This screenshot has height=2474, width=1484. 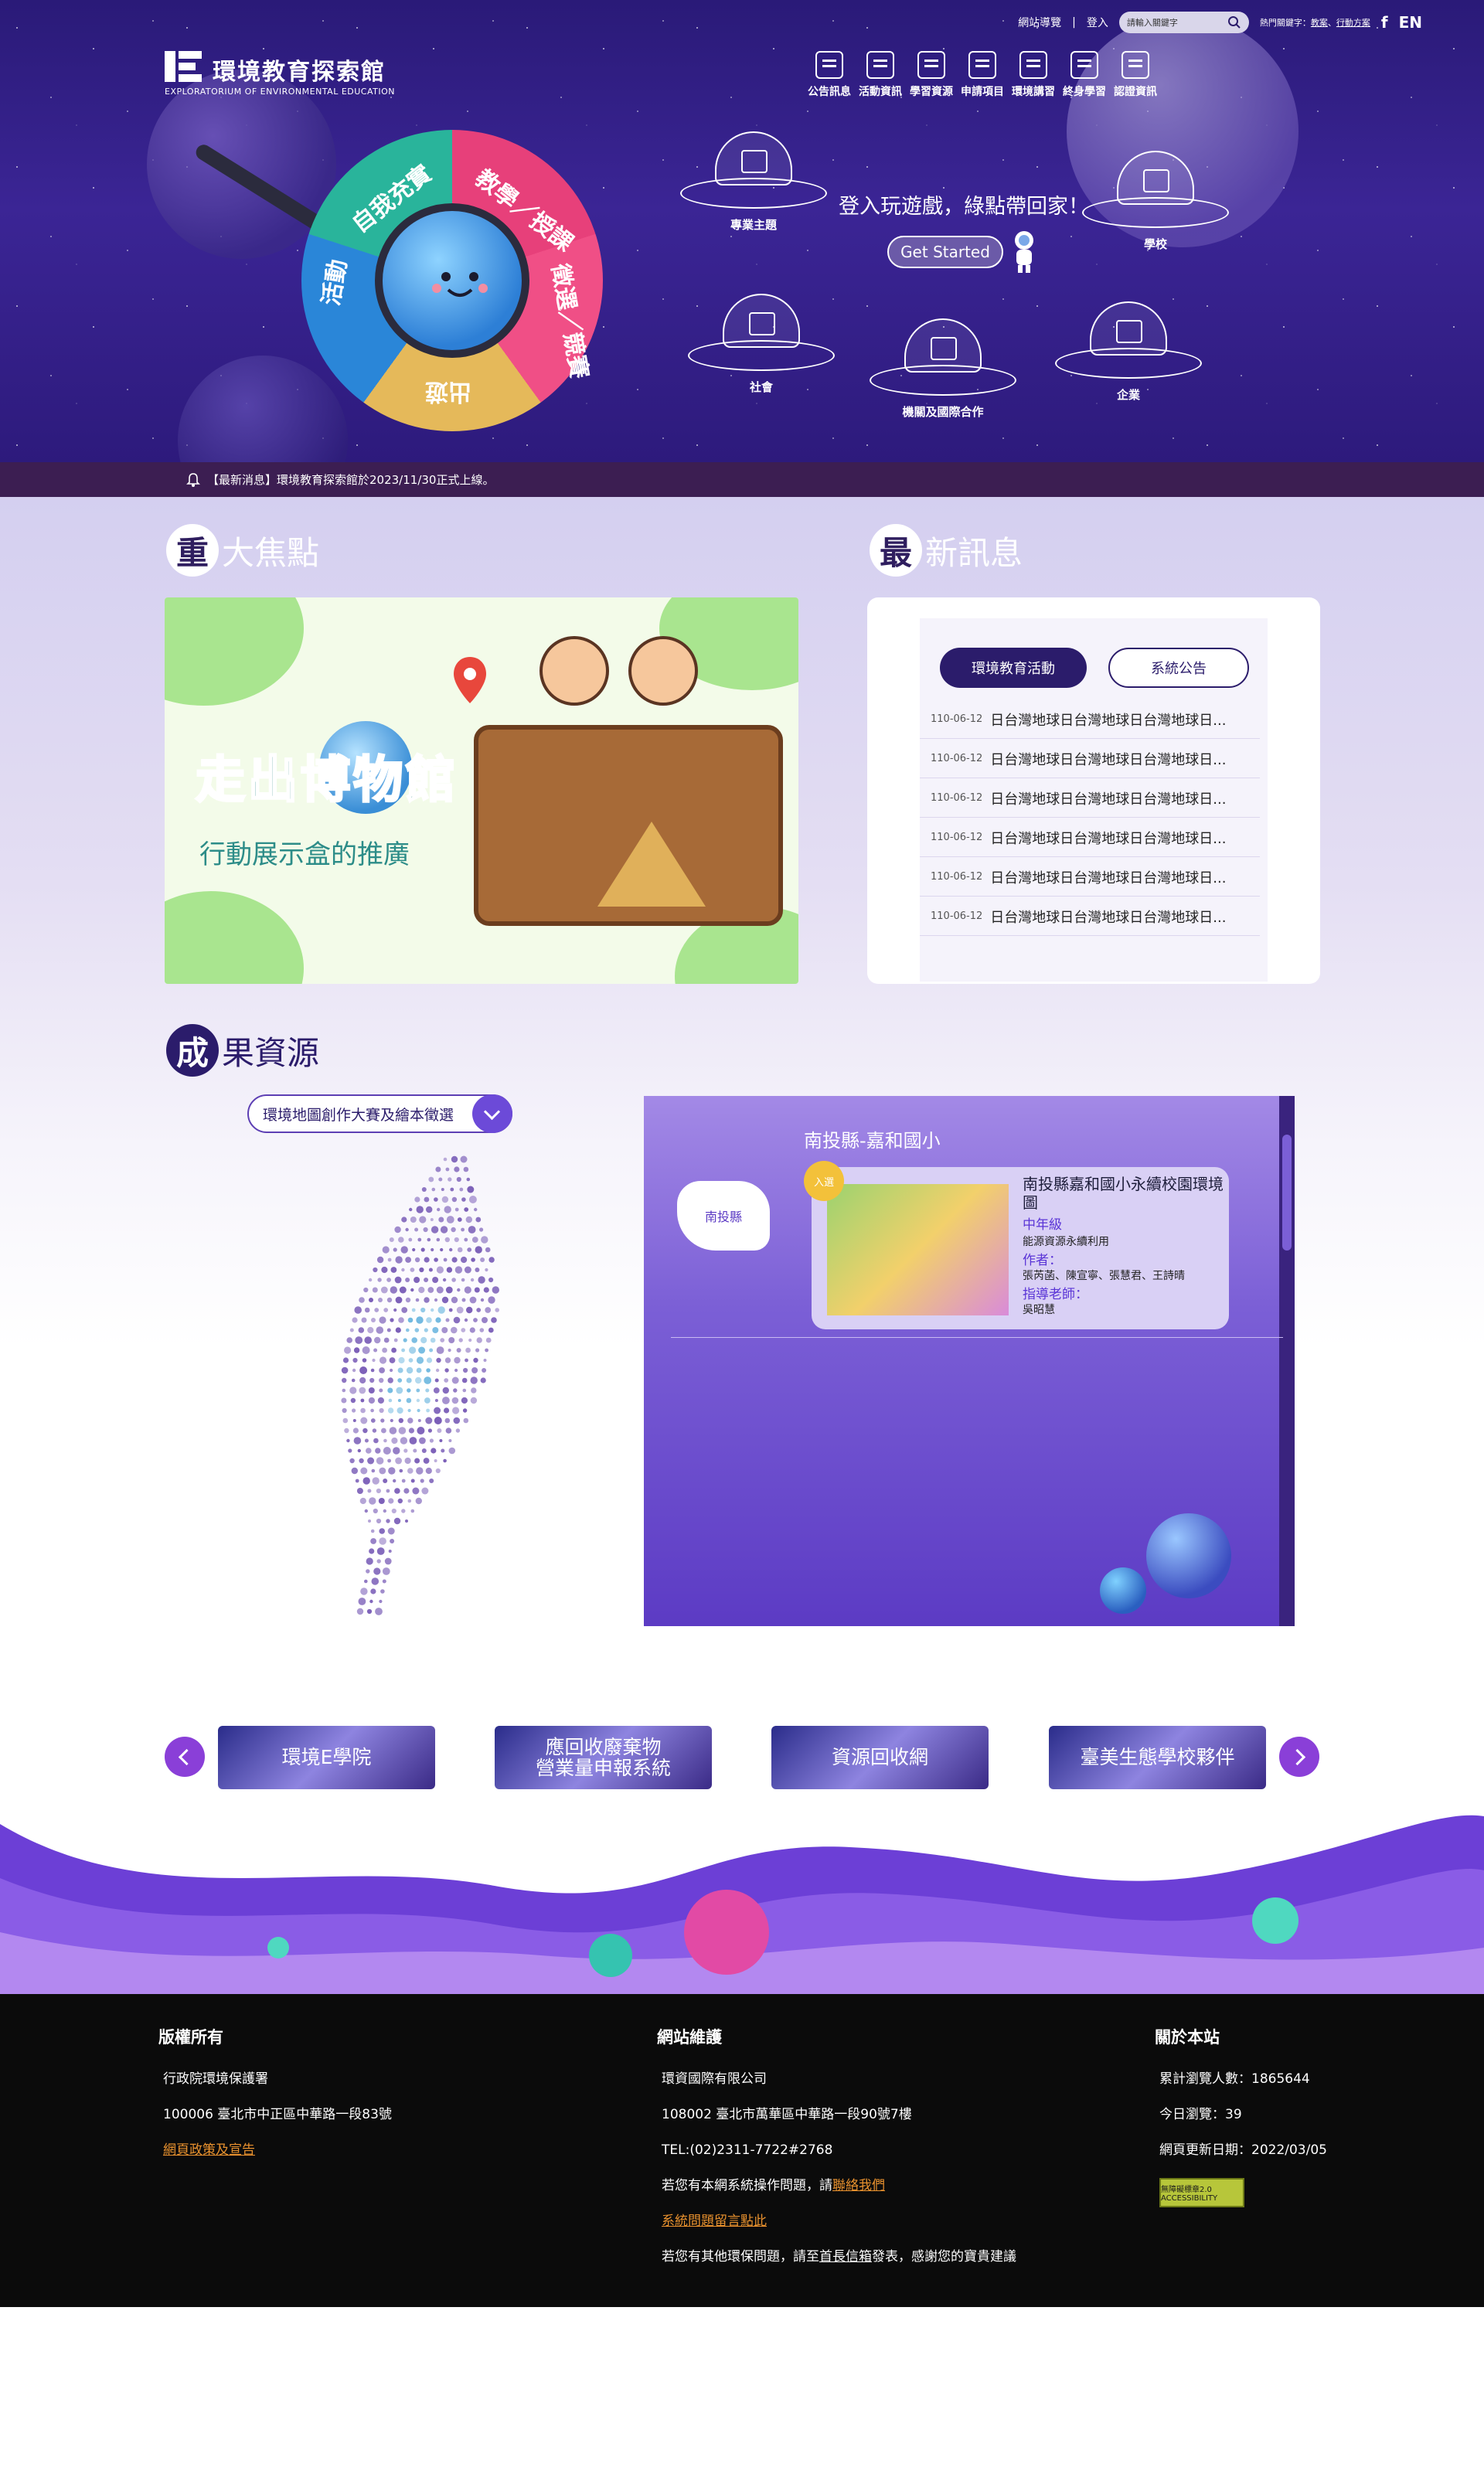 I want to click on accessibility-badge: 無障礙標章2.0 ACCESSIBILITY, so click(x=1201, y=2192).